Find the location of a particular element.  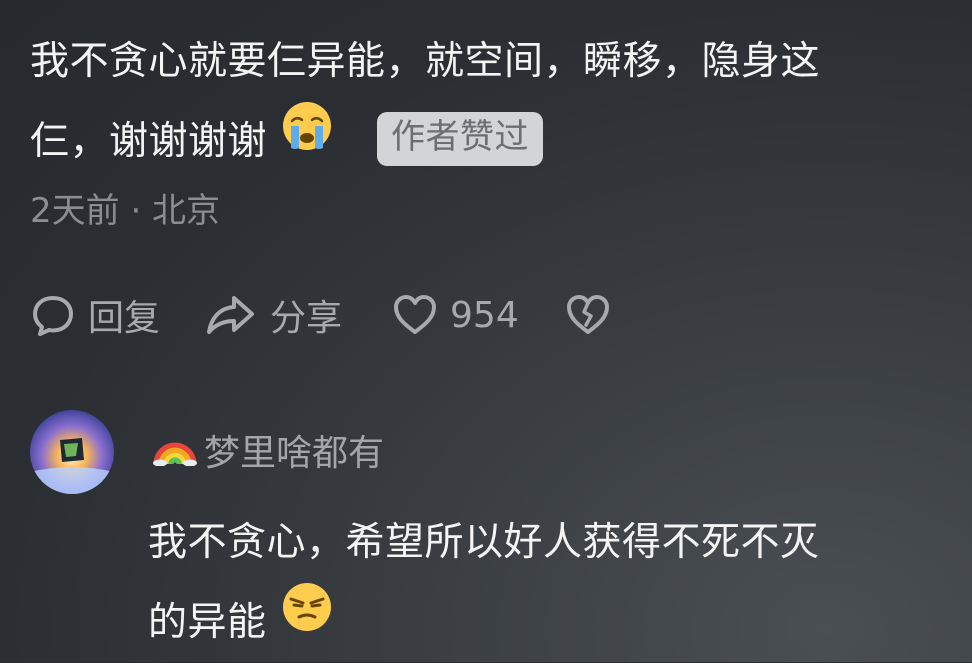

broken-heart-icon is located at coordinates (588, 315).